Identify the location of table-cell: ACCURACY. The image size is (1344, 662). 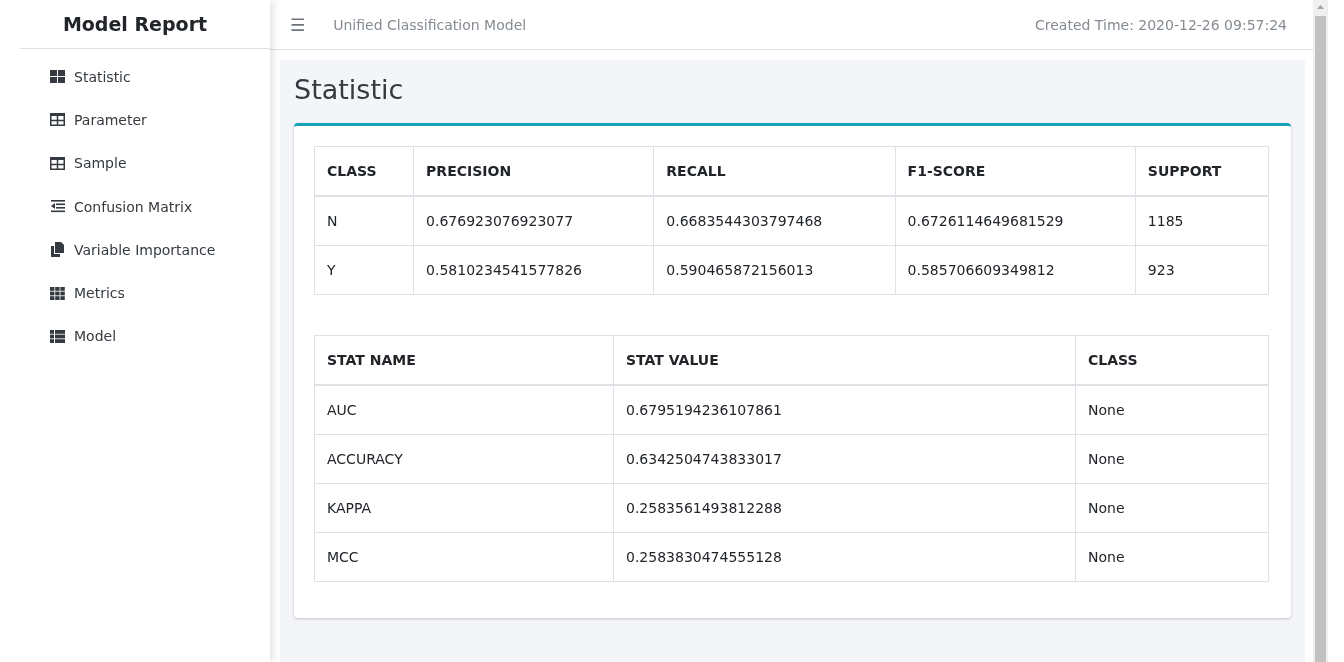
(464, 459).